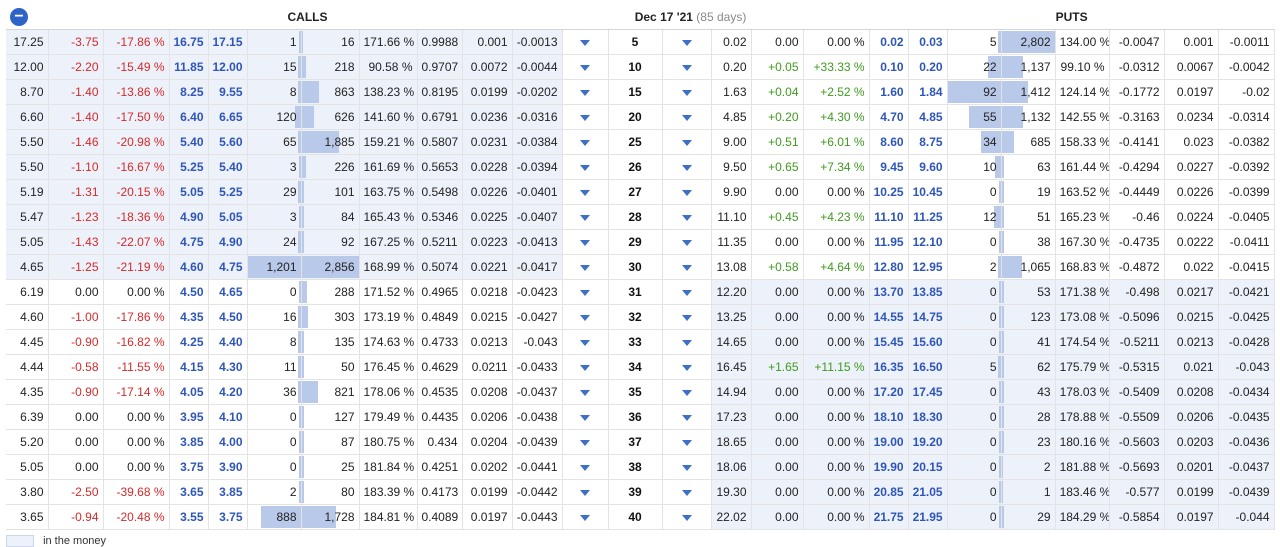 Image resolution: width=1280 pixels, height=547 pixels. Describe the element at coordinates (189, 342) in the screenshot. I see `call-bid: 4.25` at that location.